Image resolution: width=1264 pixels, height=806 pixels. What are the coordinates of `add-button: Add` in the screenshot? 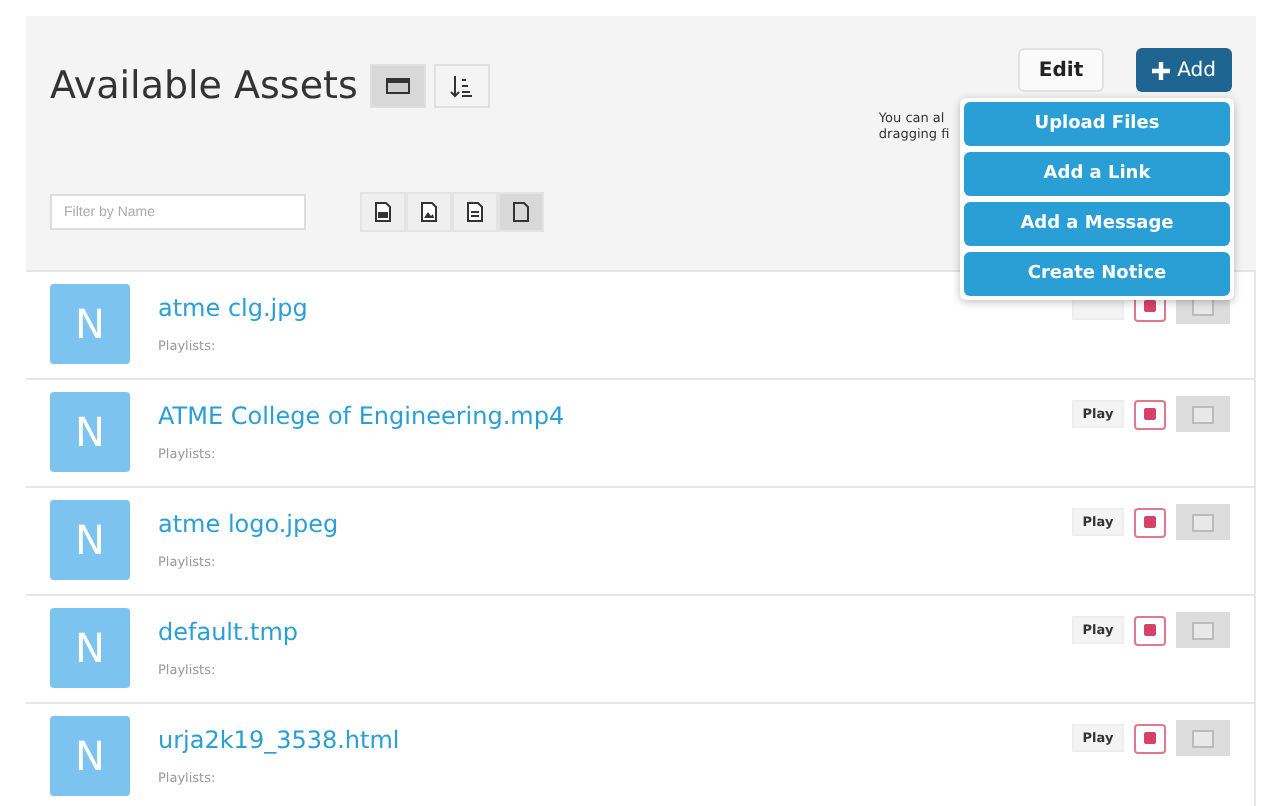 It's located at (1183, 70).